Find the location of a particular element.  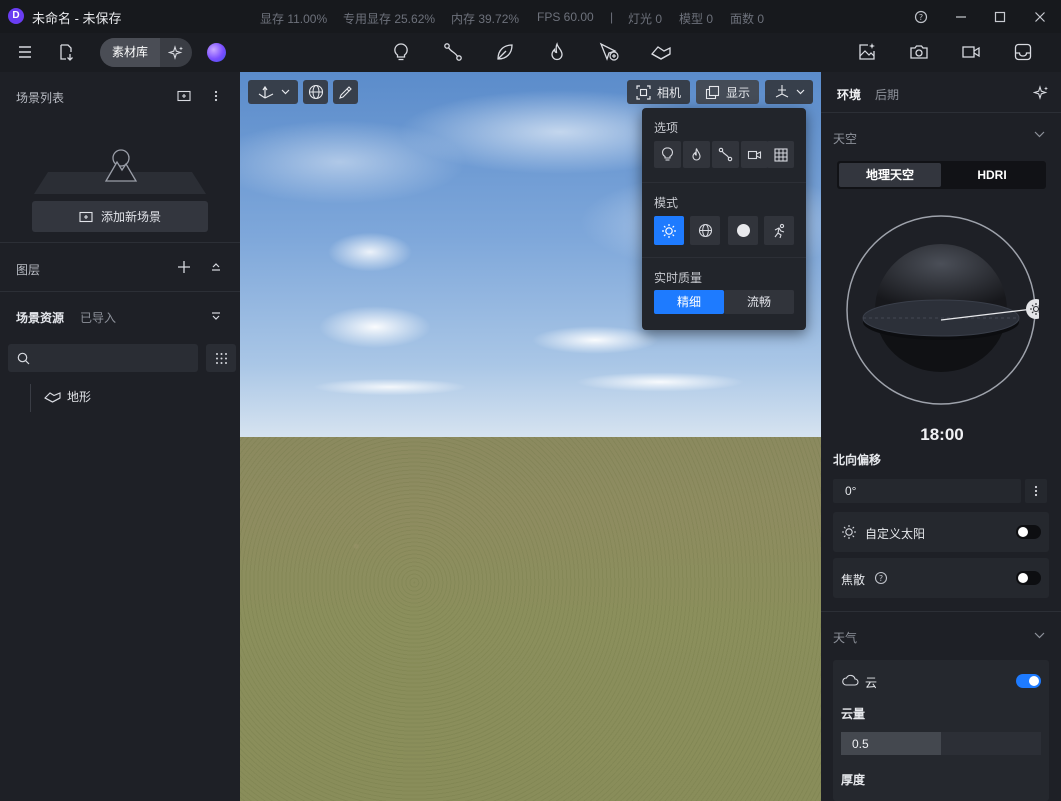

display-menu-button: 显示 is located at coordinates (727, 92).